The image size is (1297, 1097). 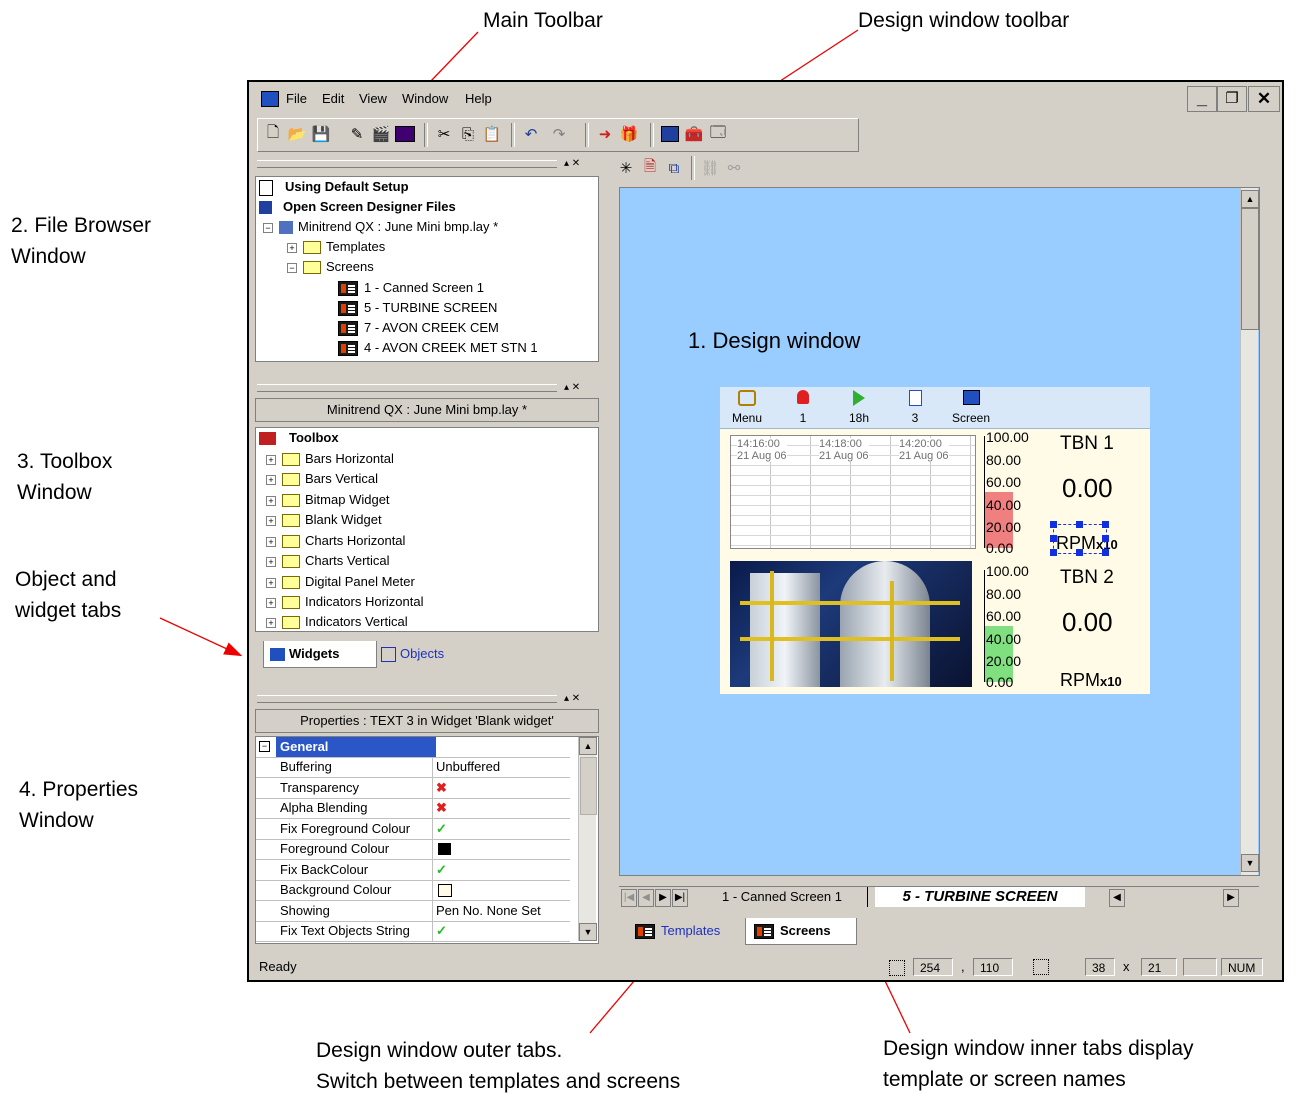 What do you see at coordinates (629, 898) in the screenshot?
I see `tab-first-icon: |◀` at bounding box center [629, 898].